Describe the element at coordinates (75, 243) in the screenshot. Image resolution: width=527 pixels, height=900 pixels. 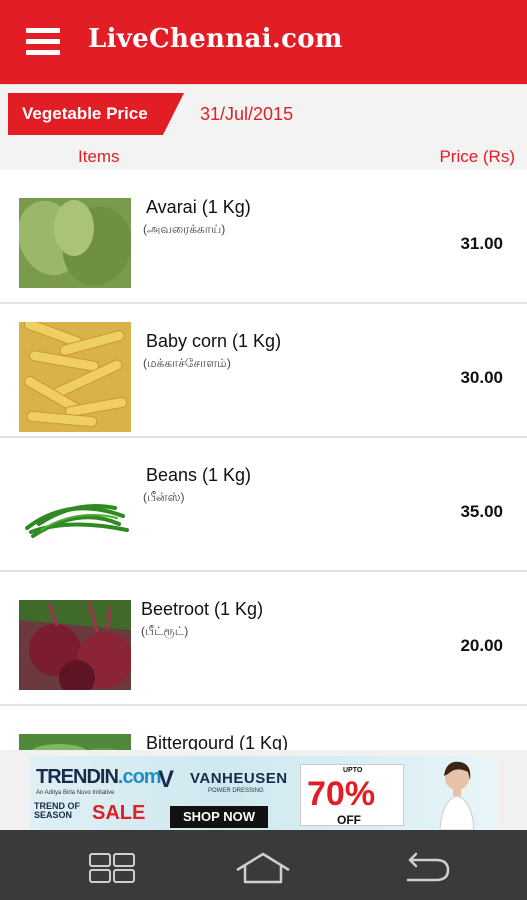
I see `avarai-photo` at that location.